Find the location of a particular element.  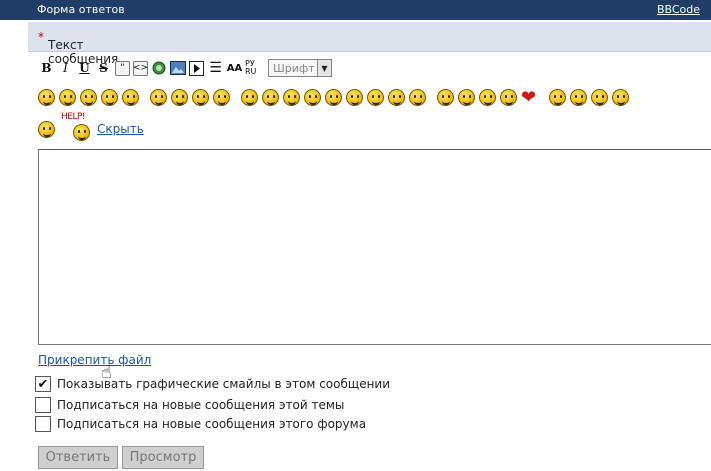

translit-button: РУ RU is located at coordinates (253, 68).